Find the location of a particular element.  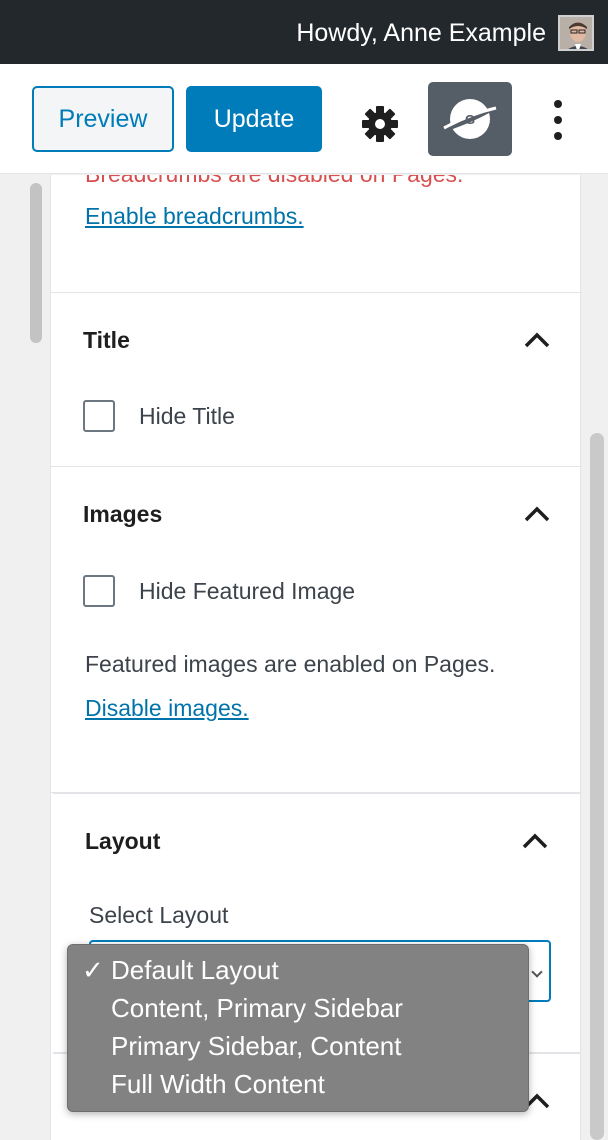

hide-title-row: Hide Title is located at coordinates (159, 416).